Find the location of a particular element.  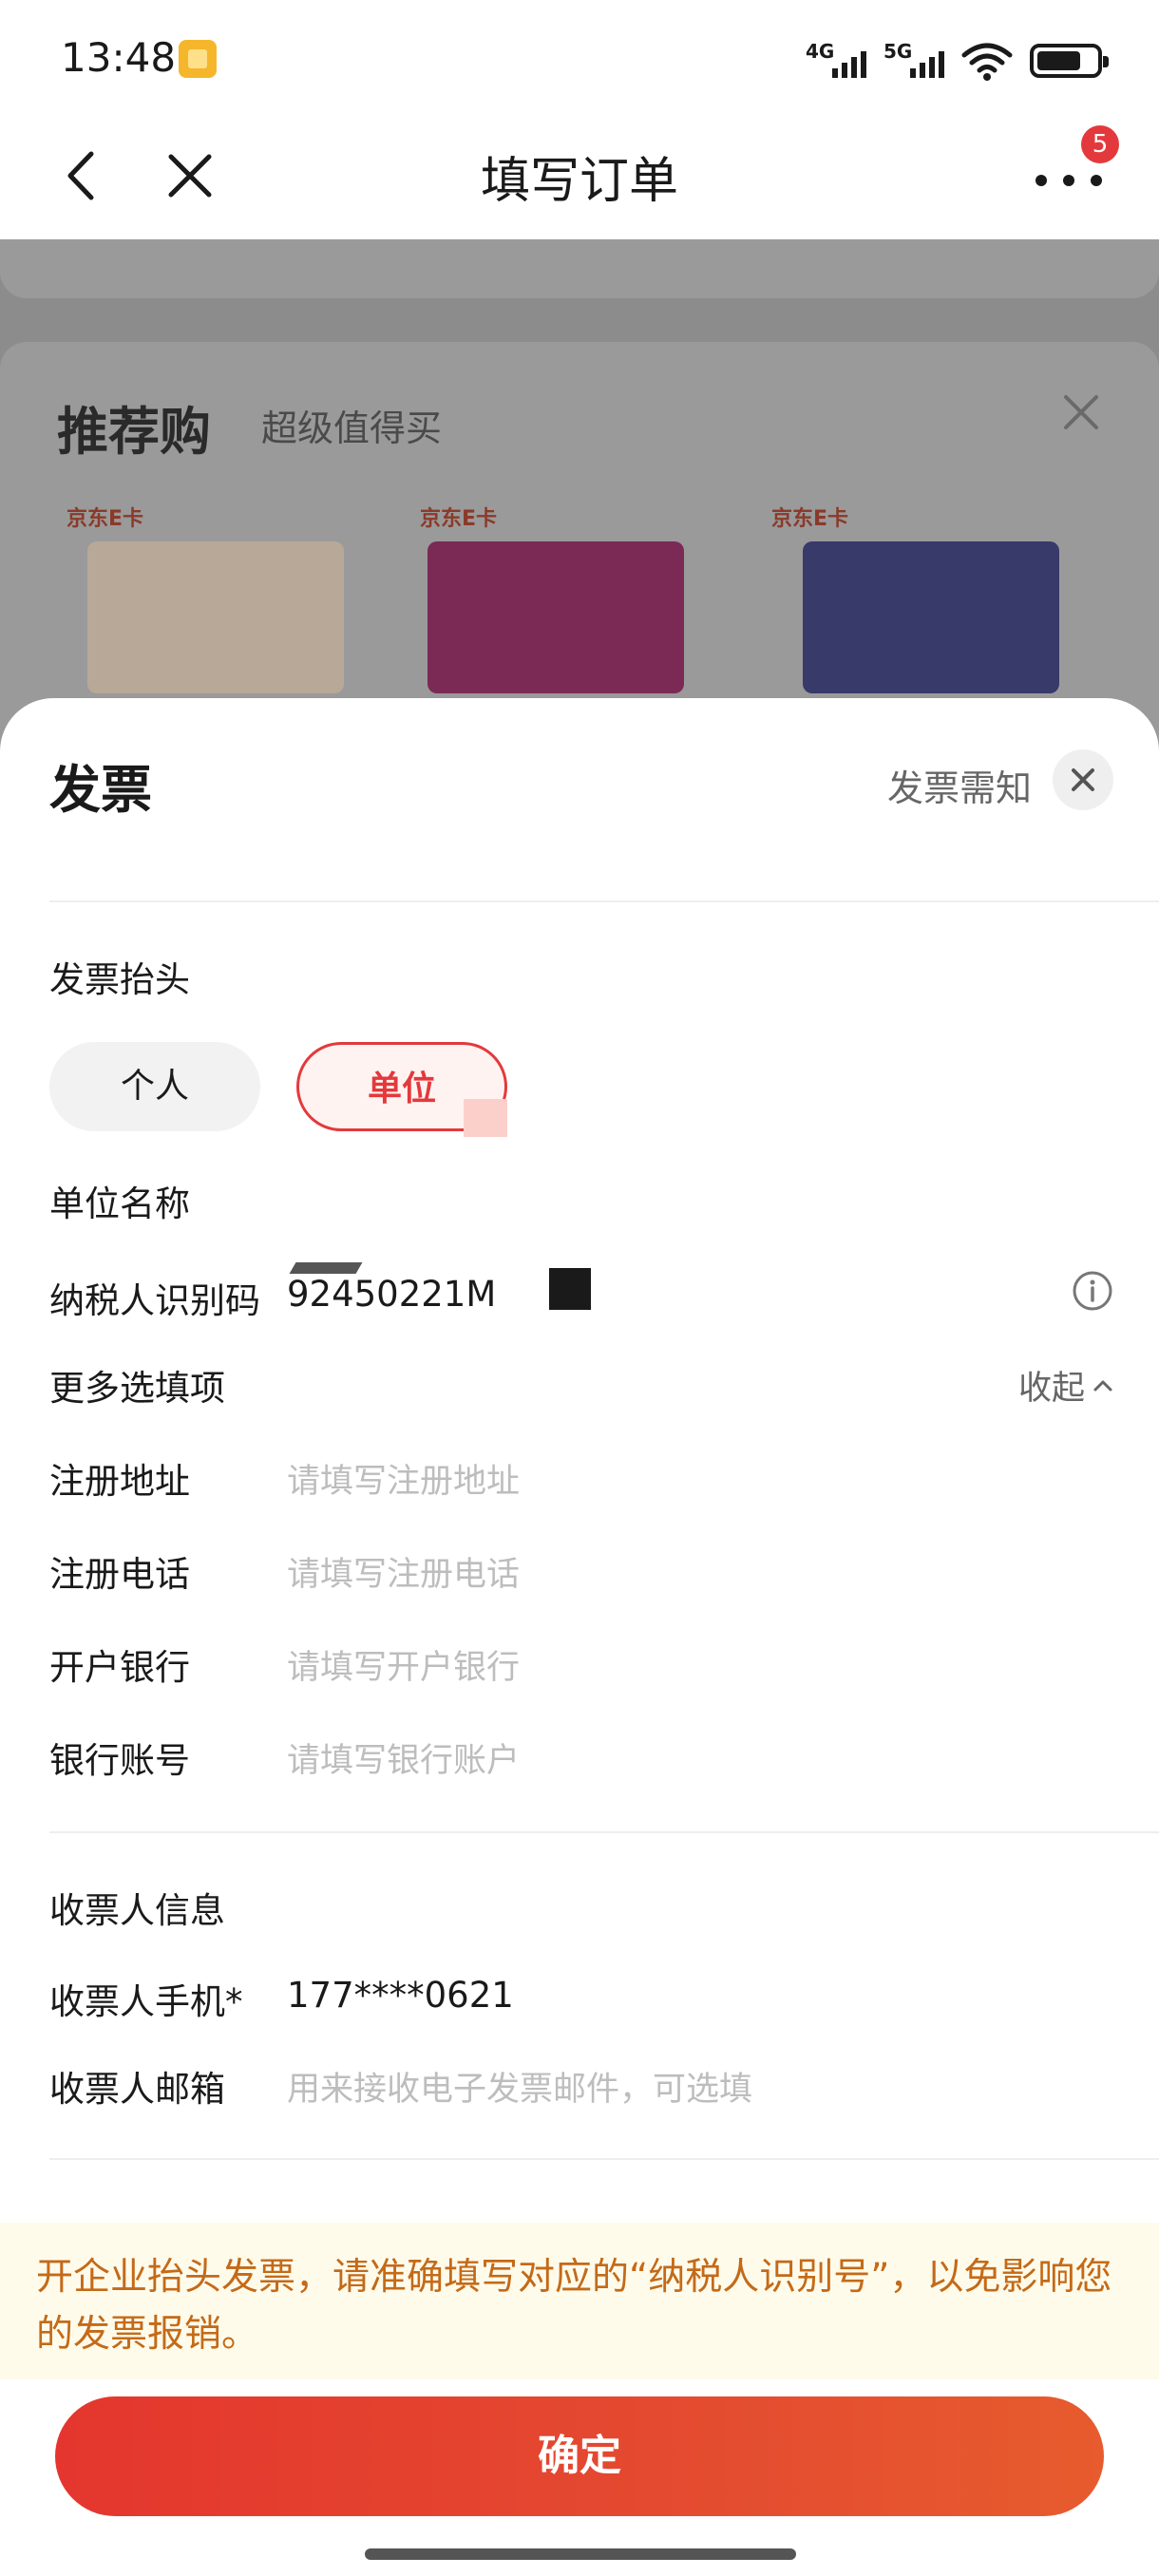

wifi-icon is located at coordinates (987, 62).